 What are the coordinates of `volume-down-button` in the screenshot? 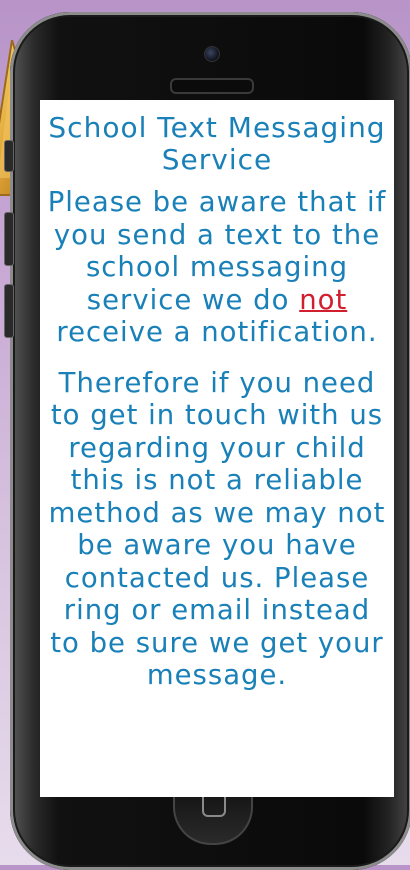 It's located at (9, 311).